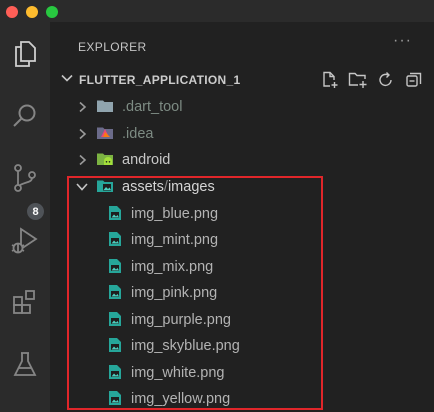  I want to click on folder-name-images: images, so click(191, 187).